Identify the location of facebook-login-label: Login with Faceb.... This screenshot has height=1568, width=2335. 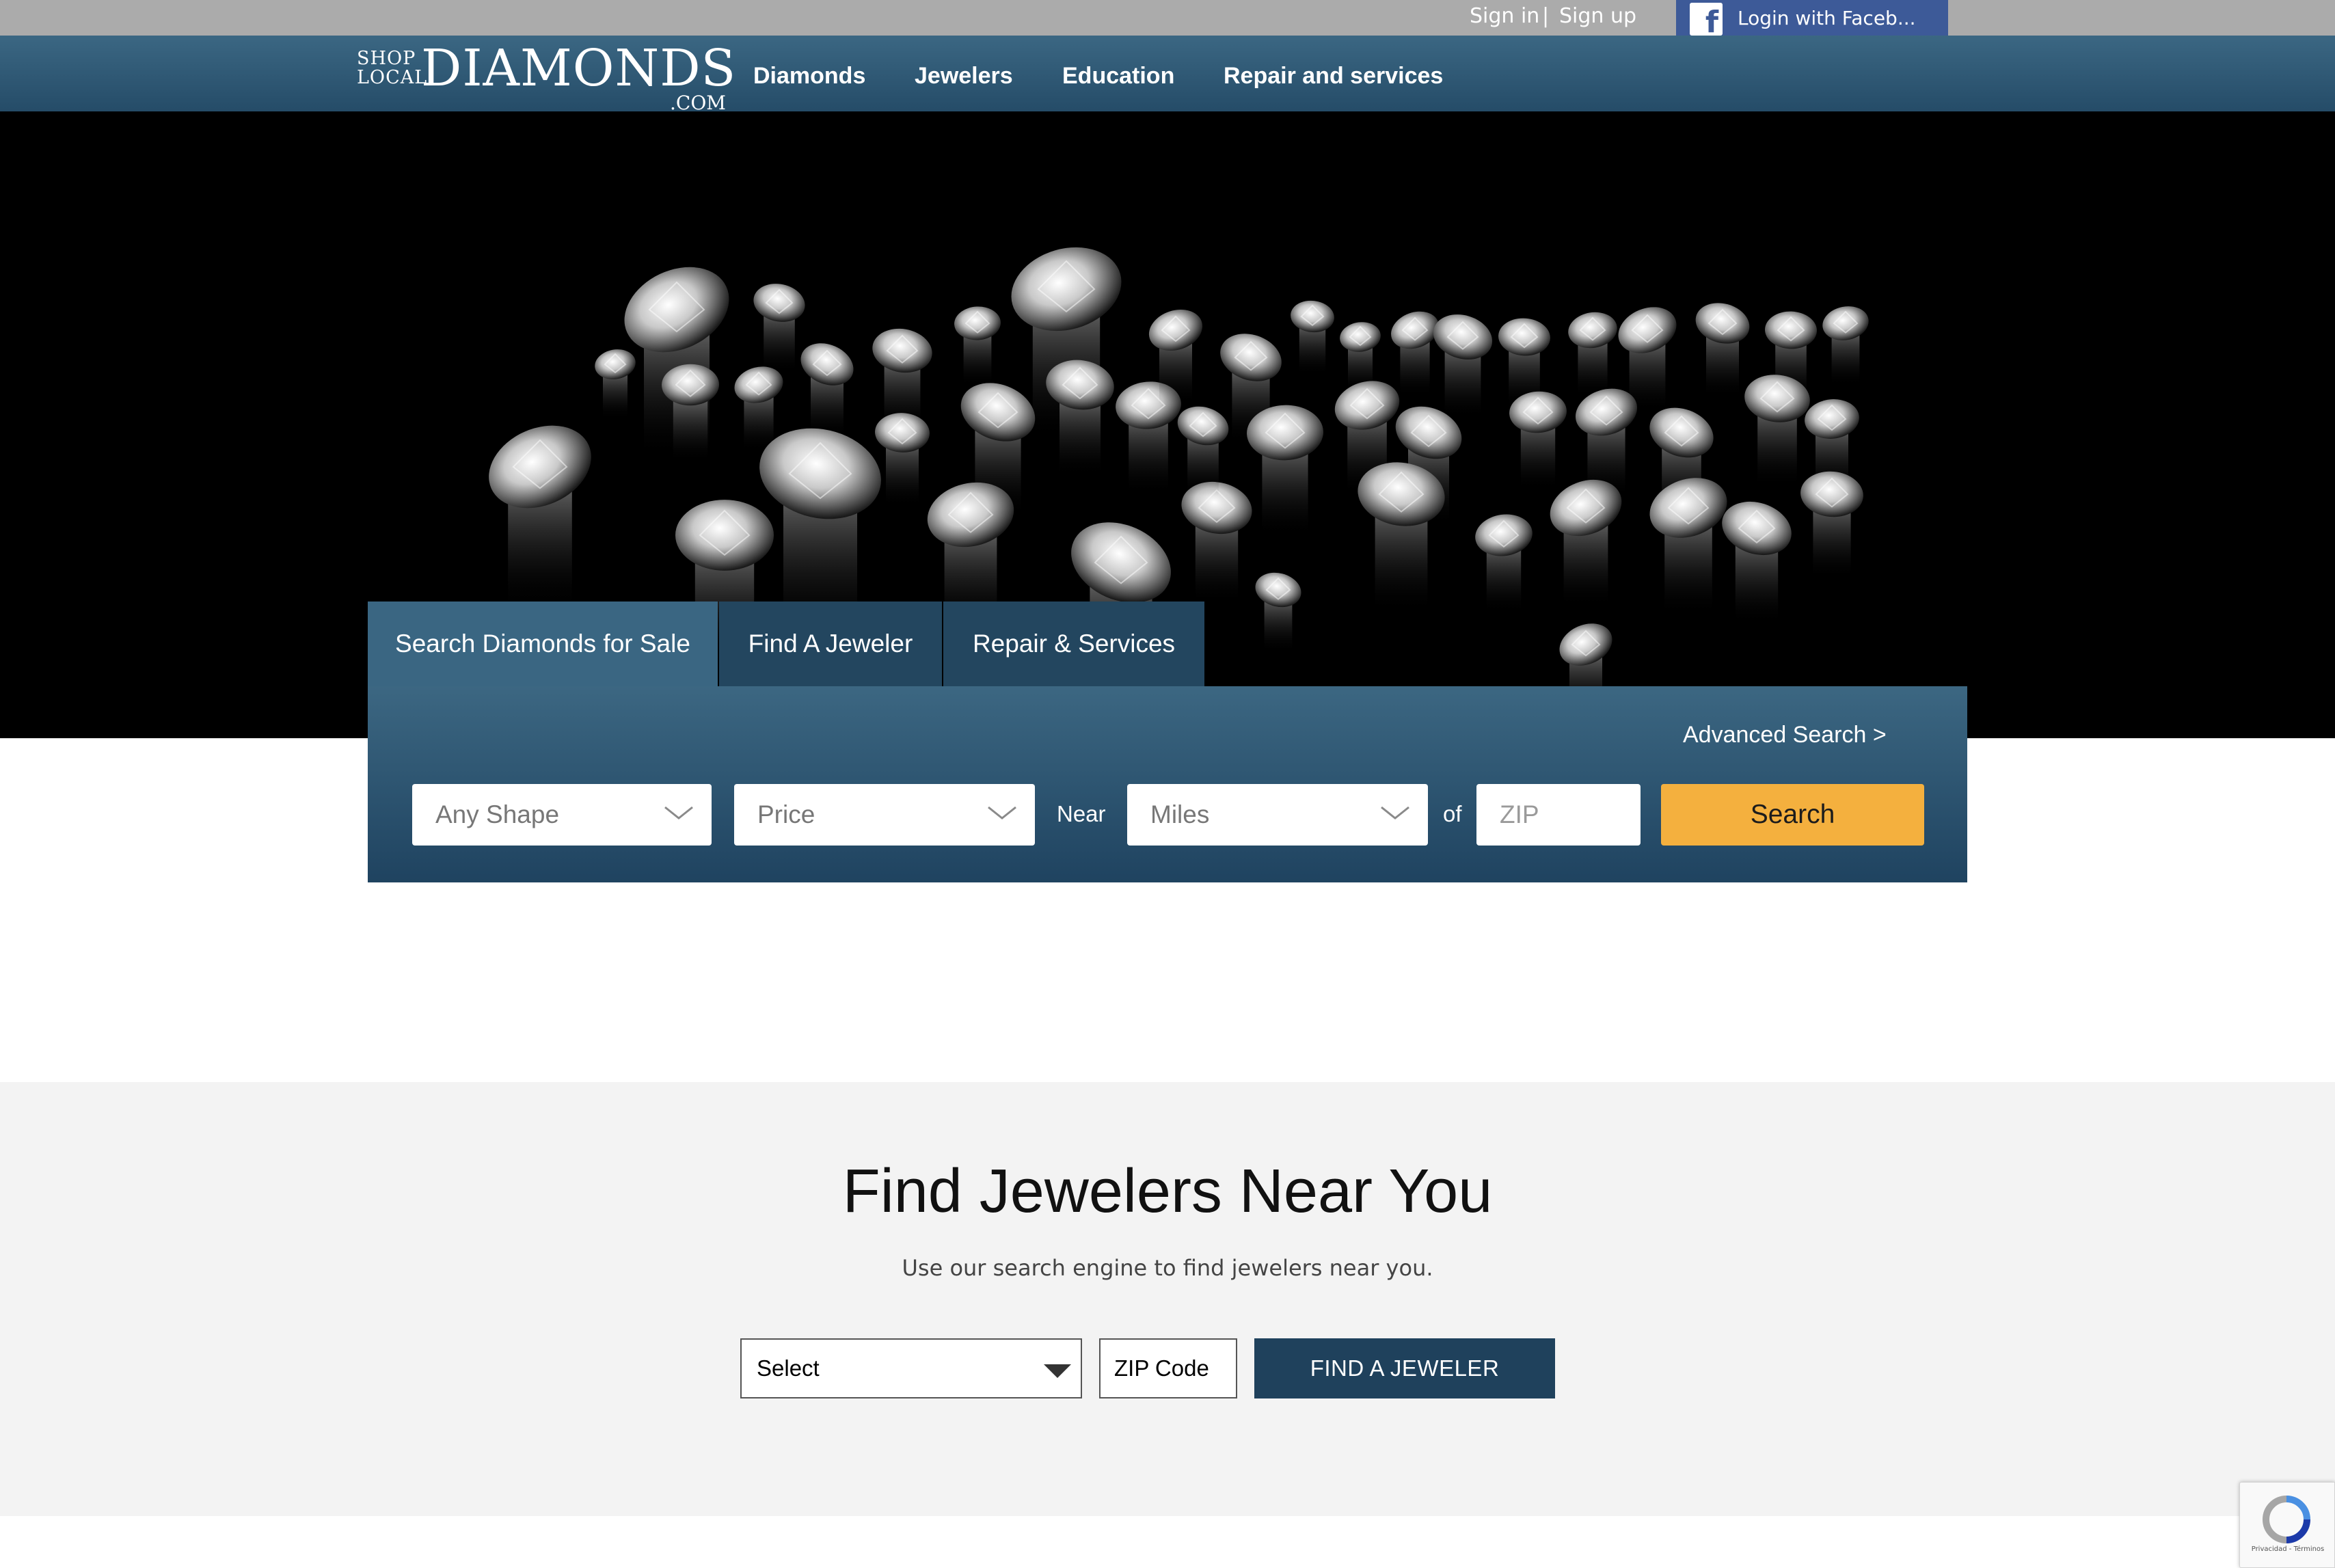
(1827, 17).